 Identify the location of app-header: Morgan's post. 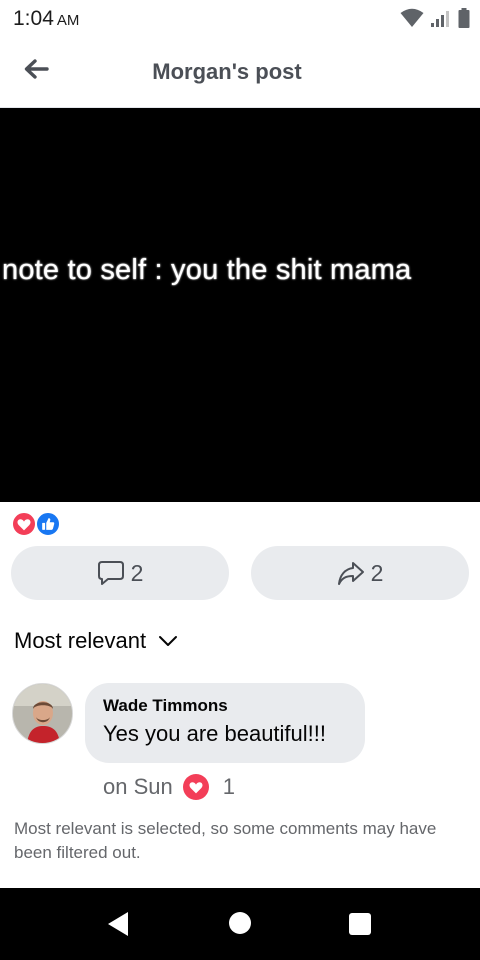
(240, 73).